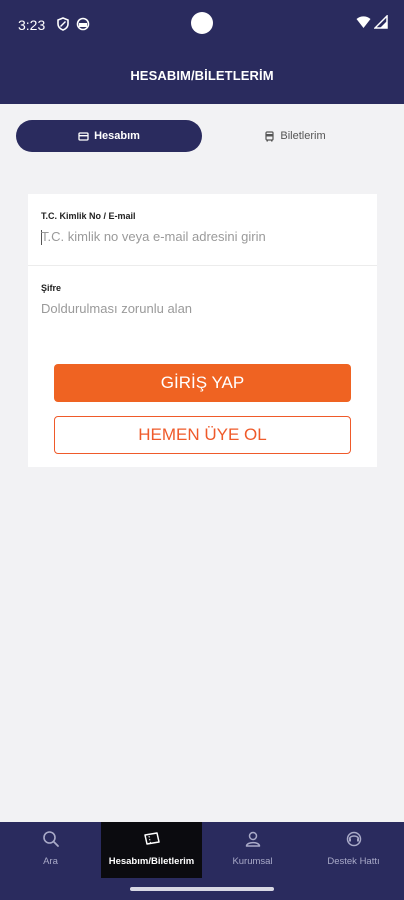 The image size is (404, 900). What do you see at coordinates (252, 861) in the screenshot?
I see `nav-item-label: Kurumsal` at bounding box center [252, 861].